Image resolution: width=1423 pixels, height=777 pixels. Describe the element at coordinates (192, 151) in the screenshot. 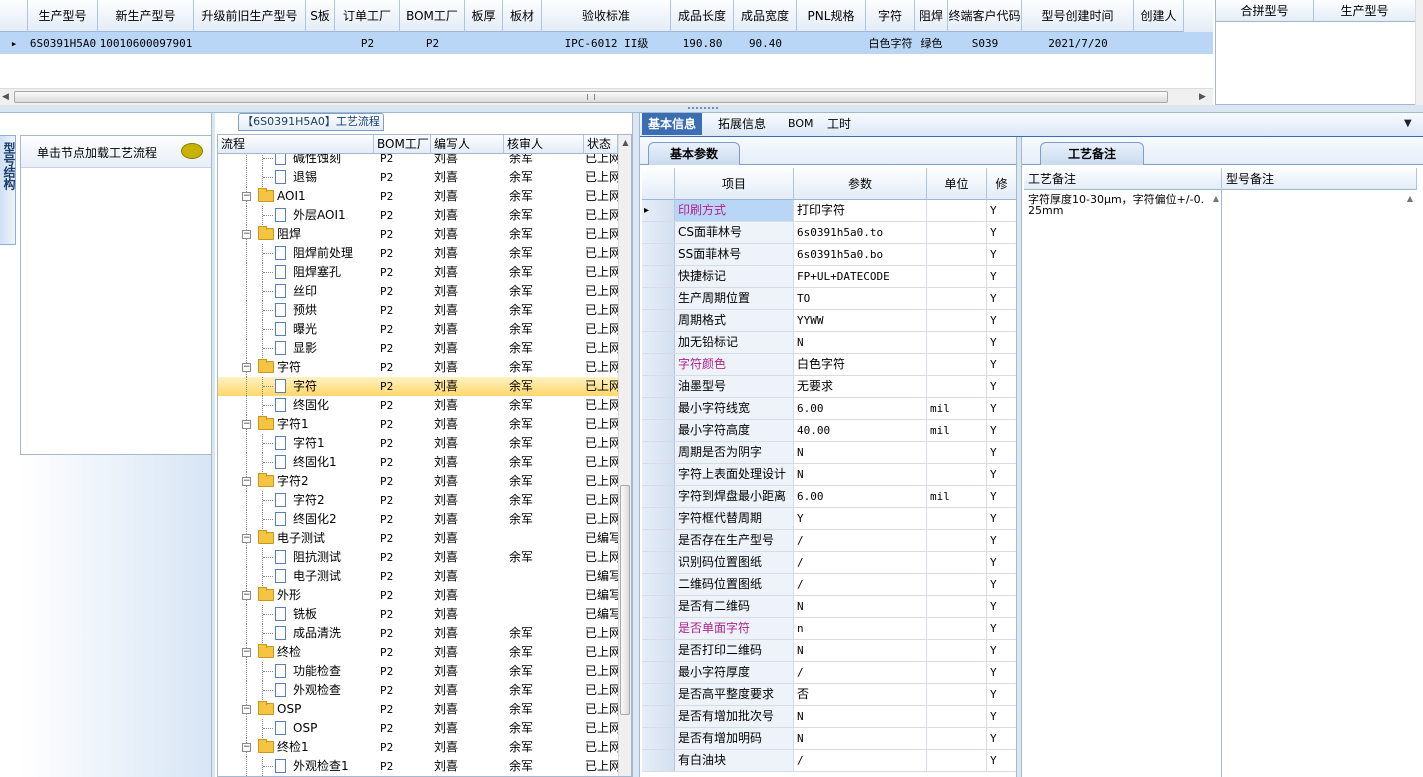

I see `speech-bubble-icon` at that location.